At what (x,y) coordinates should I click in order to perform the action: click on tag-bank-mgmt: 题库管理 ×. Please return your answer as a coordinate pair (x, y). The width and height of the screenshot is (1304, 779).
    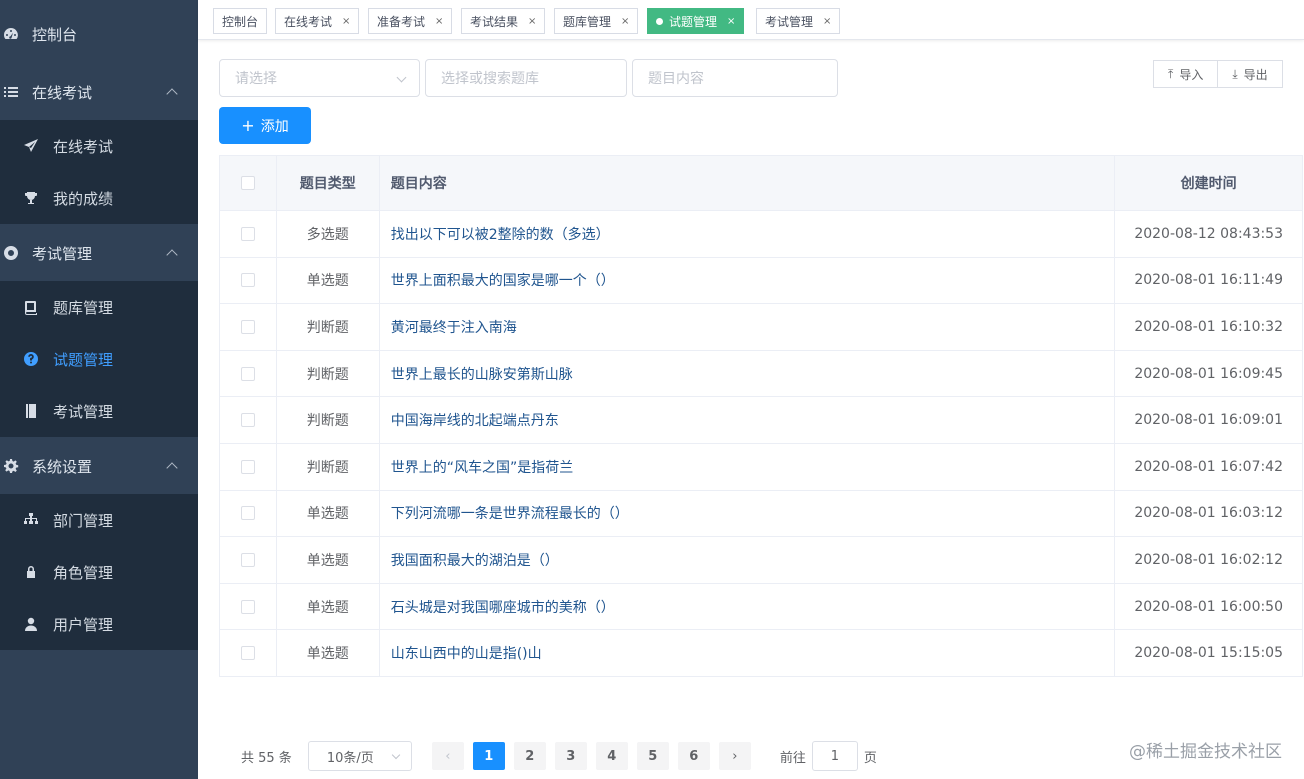
    Looking at the image, I should click on (596, 21).